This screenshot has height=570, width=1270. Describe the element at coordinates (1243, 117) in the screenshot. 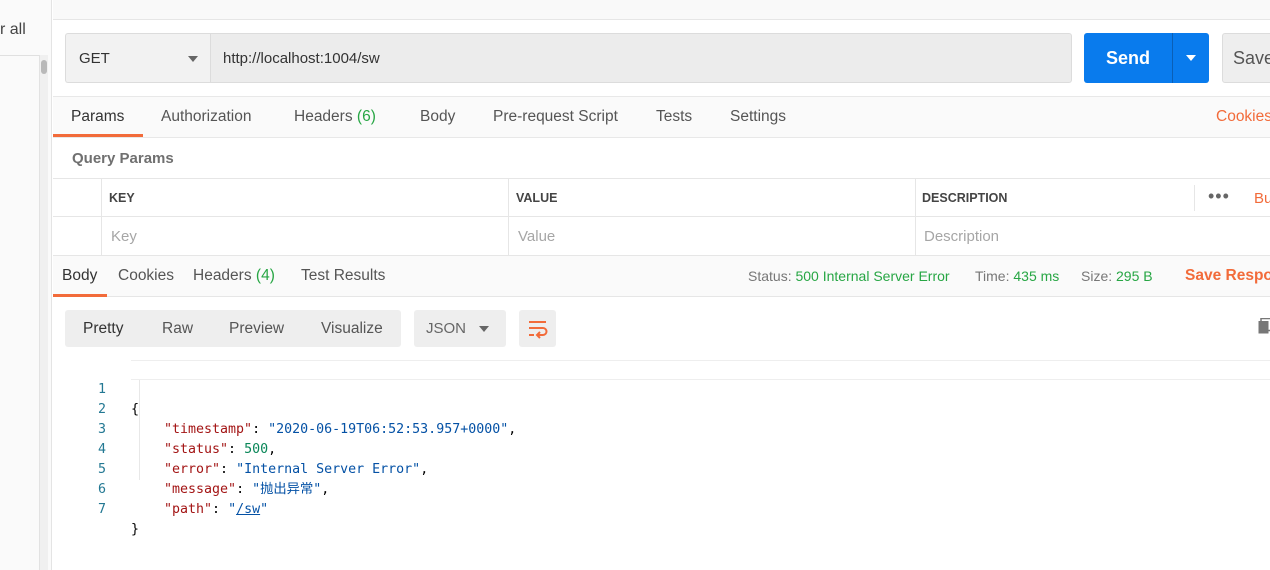

I see `cookies-link: Cookies` at that location.